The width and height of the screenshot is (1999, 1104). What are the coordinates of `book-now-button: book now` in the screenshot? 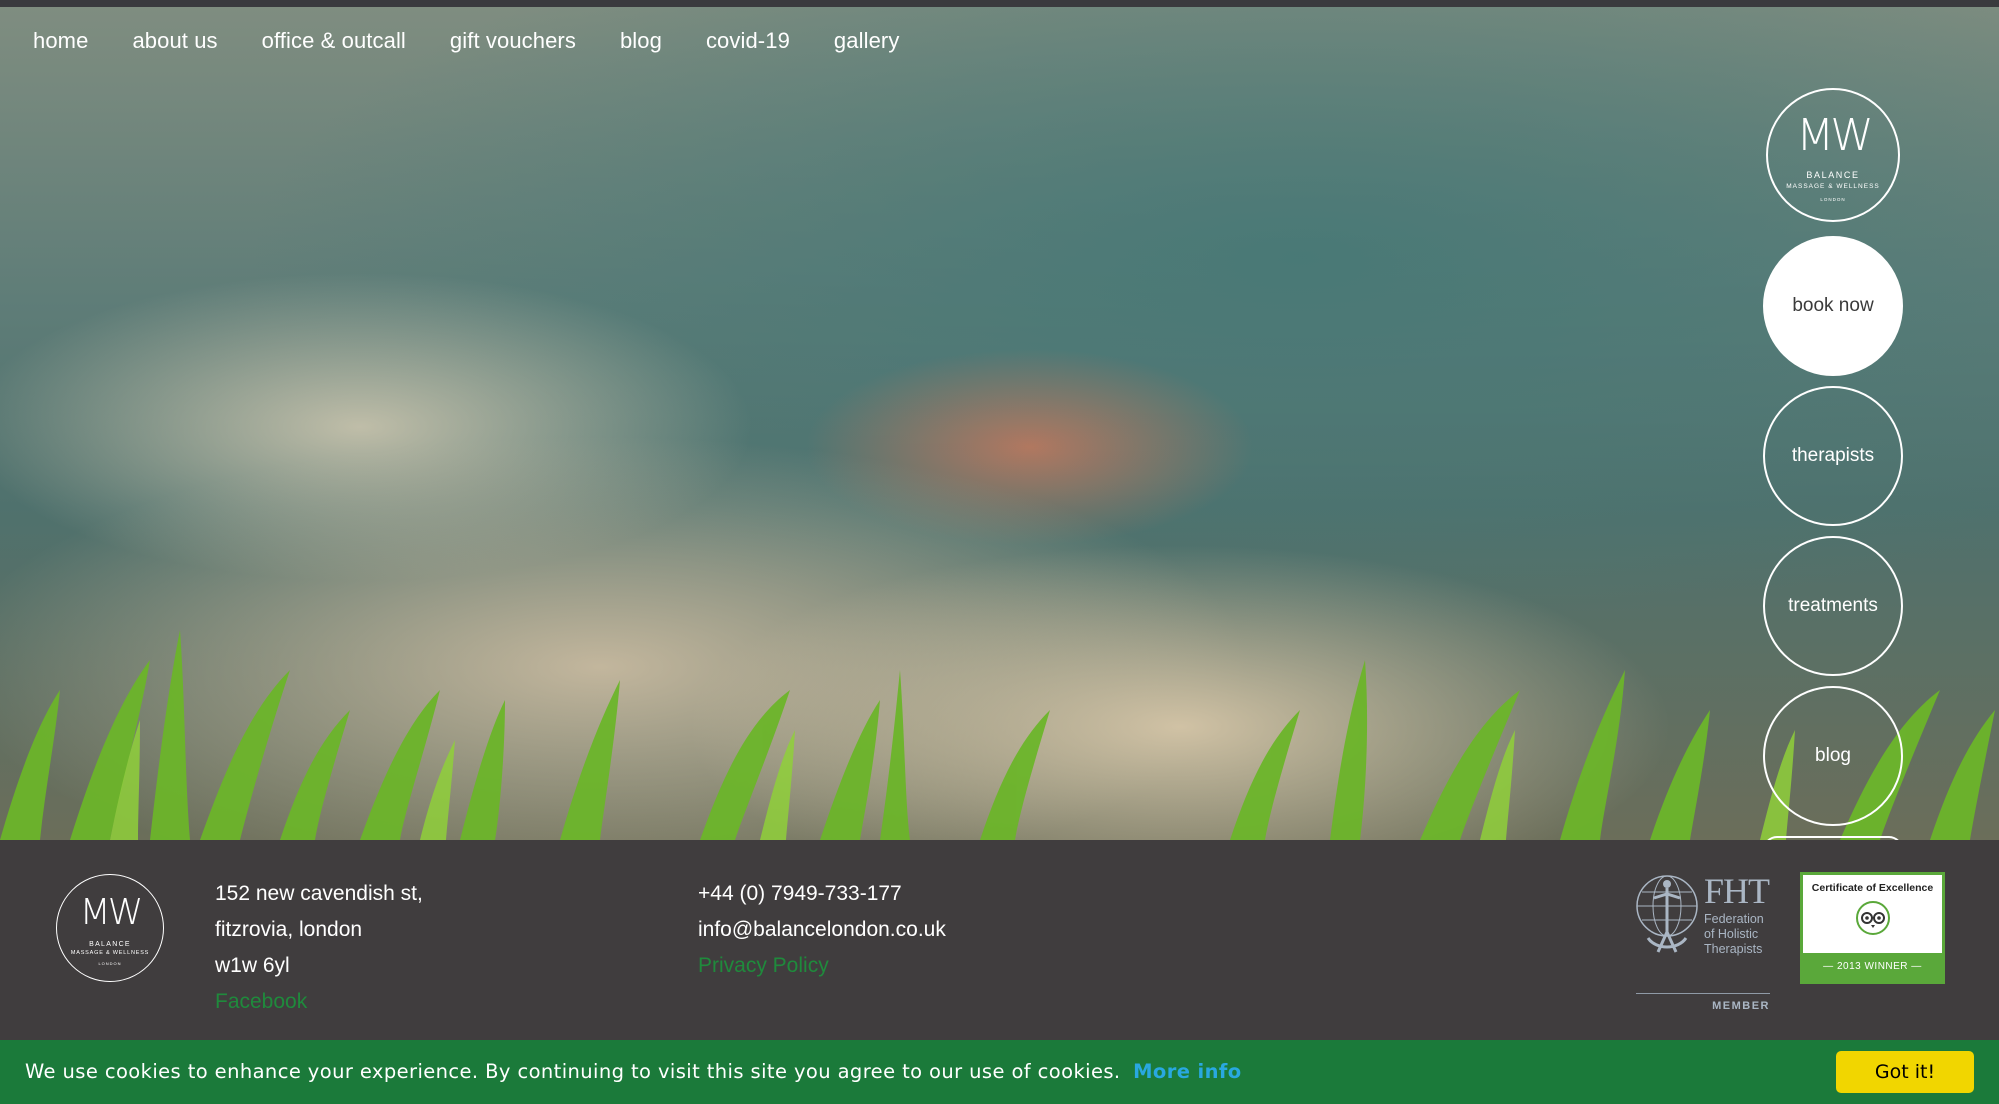 It's located at (1833, 306).